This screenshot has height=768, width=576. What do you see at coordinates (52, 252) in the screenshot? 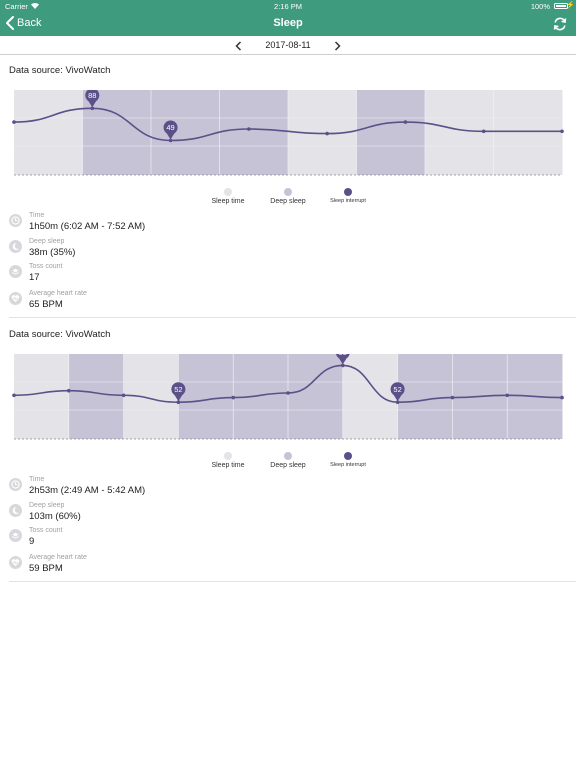
I see `stat-value: 38m (35%)` at bounding box center [52, 252].